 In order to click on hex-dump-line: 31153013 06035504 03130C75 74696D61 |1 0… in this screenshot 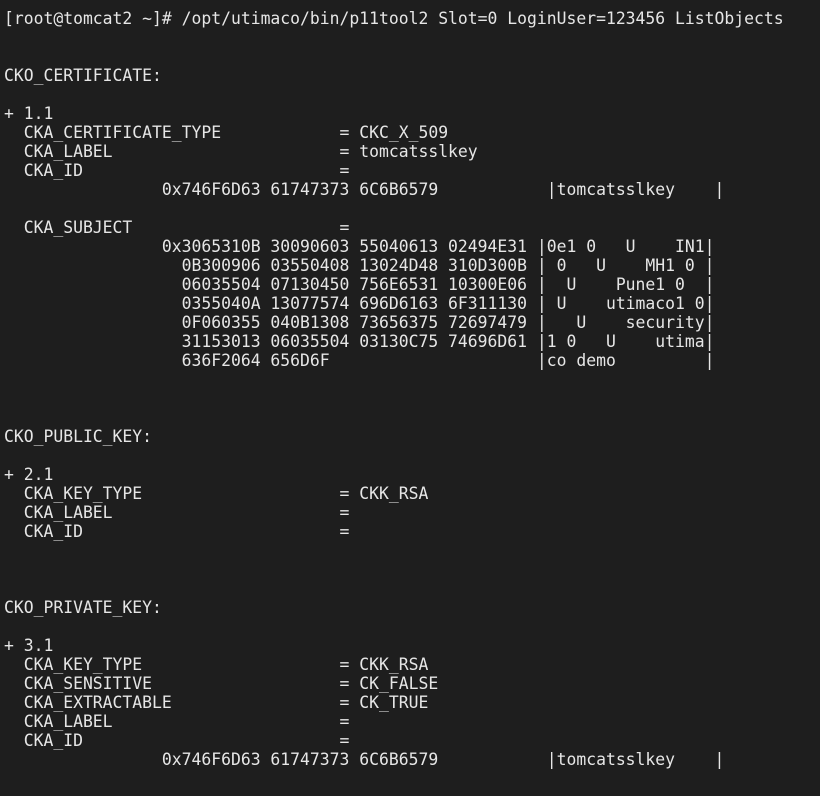, I will do `click(359, 341)`.